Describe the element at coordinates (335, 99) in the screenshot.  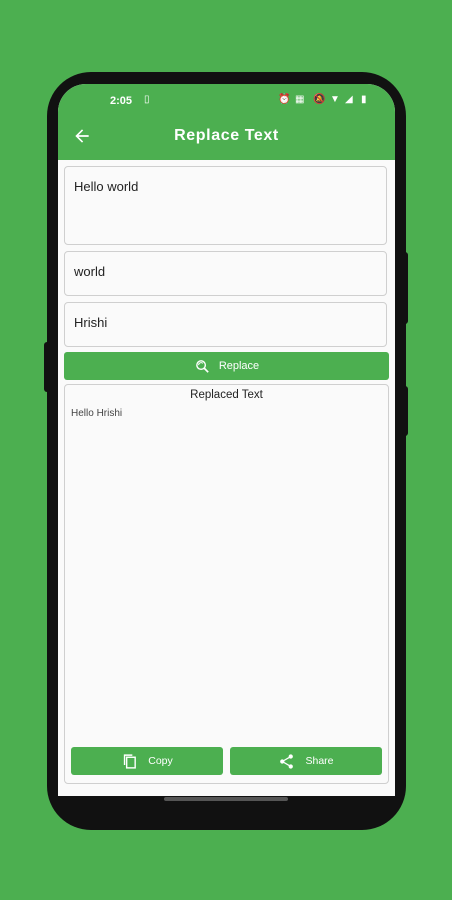
I see `wifi-icon: ▼` at that location.